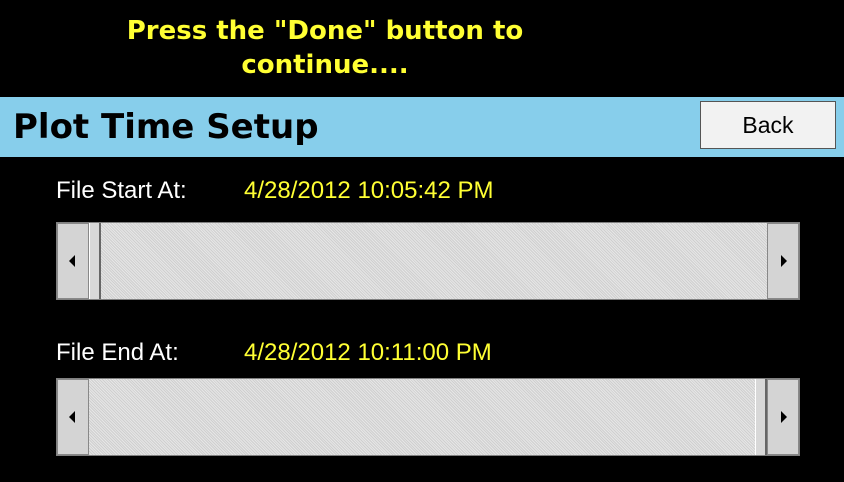 Image resolution: width=844 pixels, height=482 pixels. I want to click on title-bar: Plot Time Setup Back, so click(422, 127).